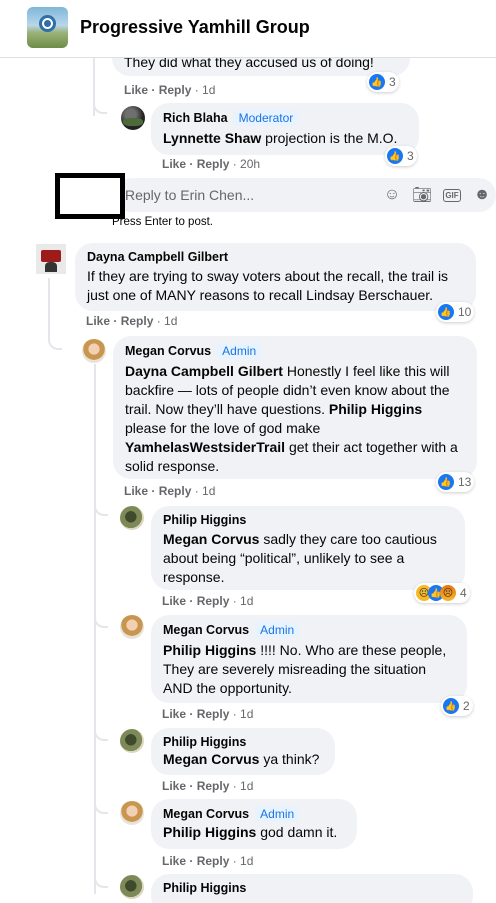 The width and height of the screenshot is (496, 903). What do you see at coordinates (204, 371) in the screenshot?
I see `mention-link: Dayna Campbell Gilbert` at bounding box center [204, 371].